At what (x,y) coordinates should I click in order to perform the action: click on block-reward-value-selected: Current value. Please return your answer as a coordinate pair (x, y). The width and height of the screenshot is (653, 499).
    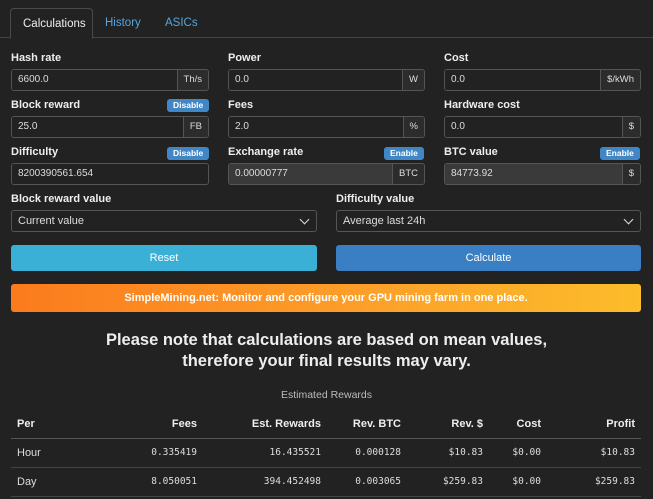
    Looking at the image, I should click on (51, 221).